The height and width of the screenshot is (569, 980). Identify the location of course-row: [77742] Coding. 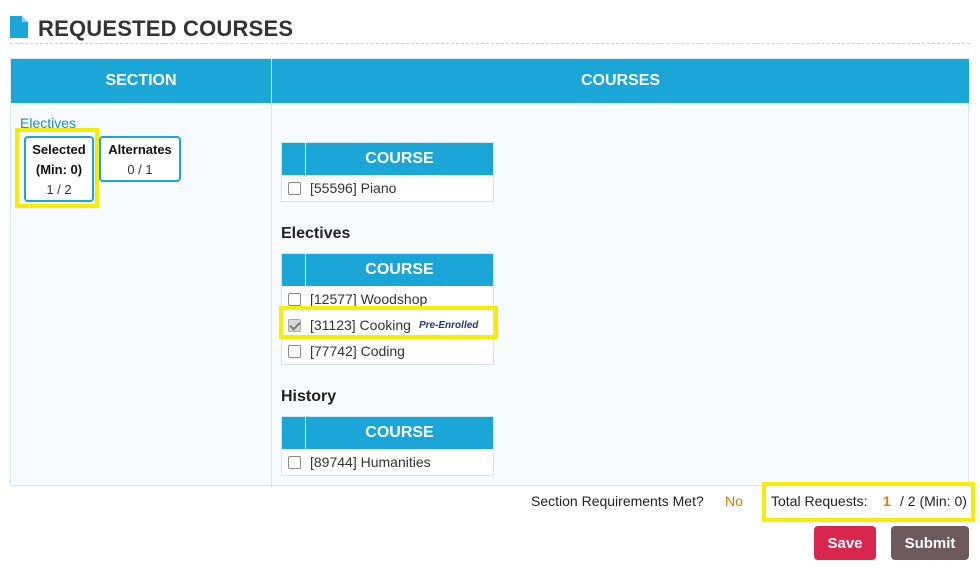
(387, 351).